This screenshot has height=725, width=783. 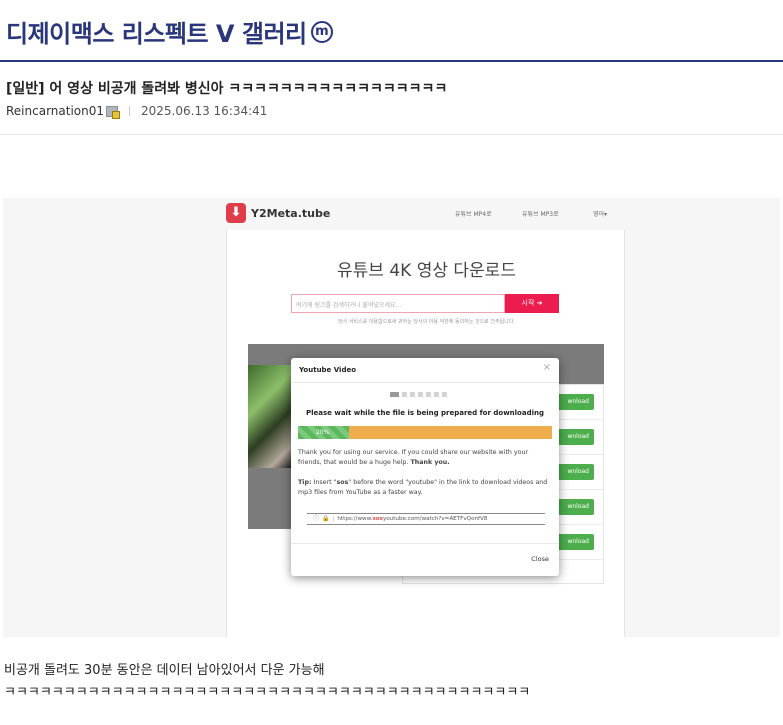 I want to click on post-author: Reincarnation01, so click(x=55, y=111).